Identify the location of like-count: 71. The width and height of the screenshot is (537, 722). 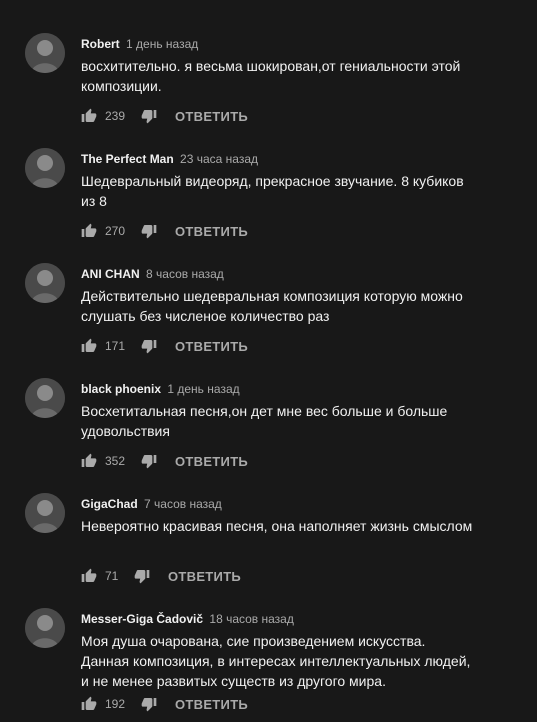
(112, 576).